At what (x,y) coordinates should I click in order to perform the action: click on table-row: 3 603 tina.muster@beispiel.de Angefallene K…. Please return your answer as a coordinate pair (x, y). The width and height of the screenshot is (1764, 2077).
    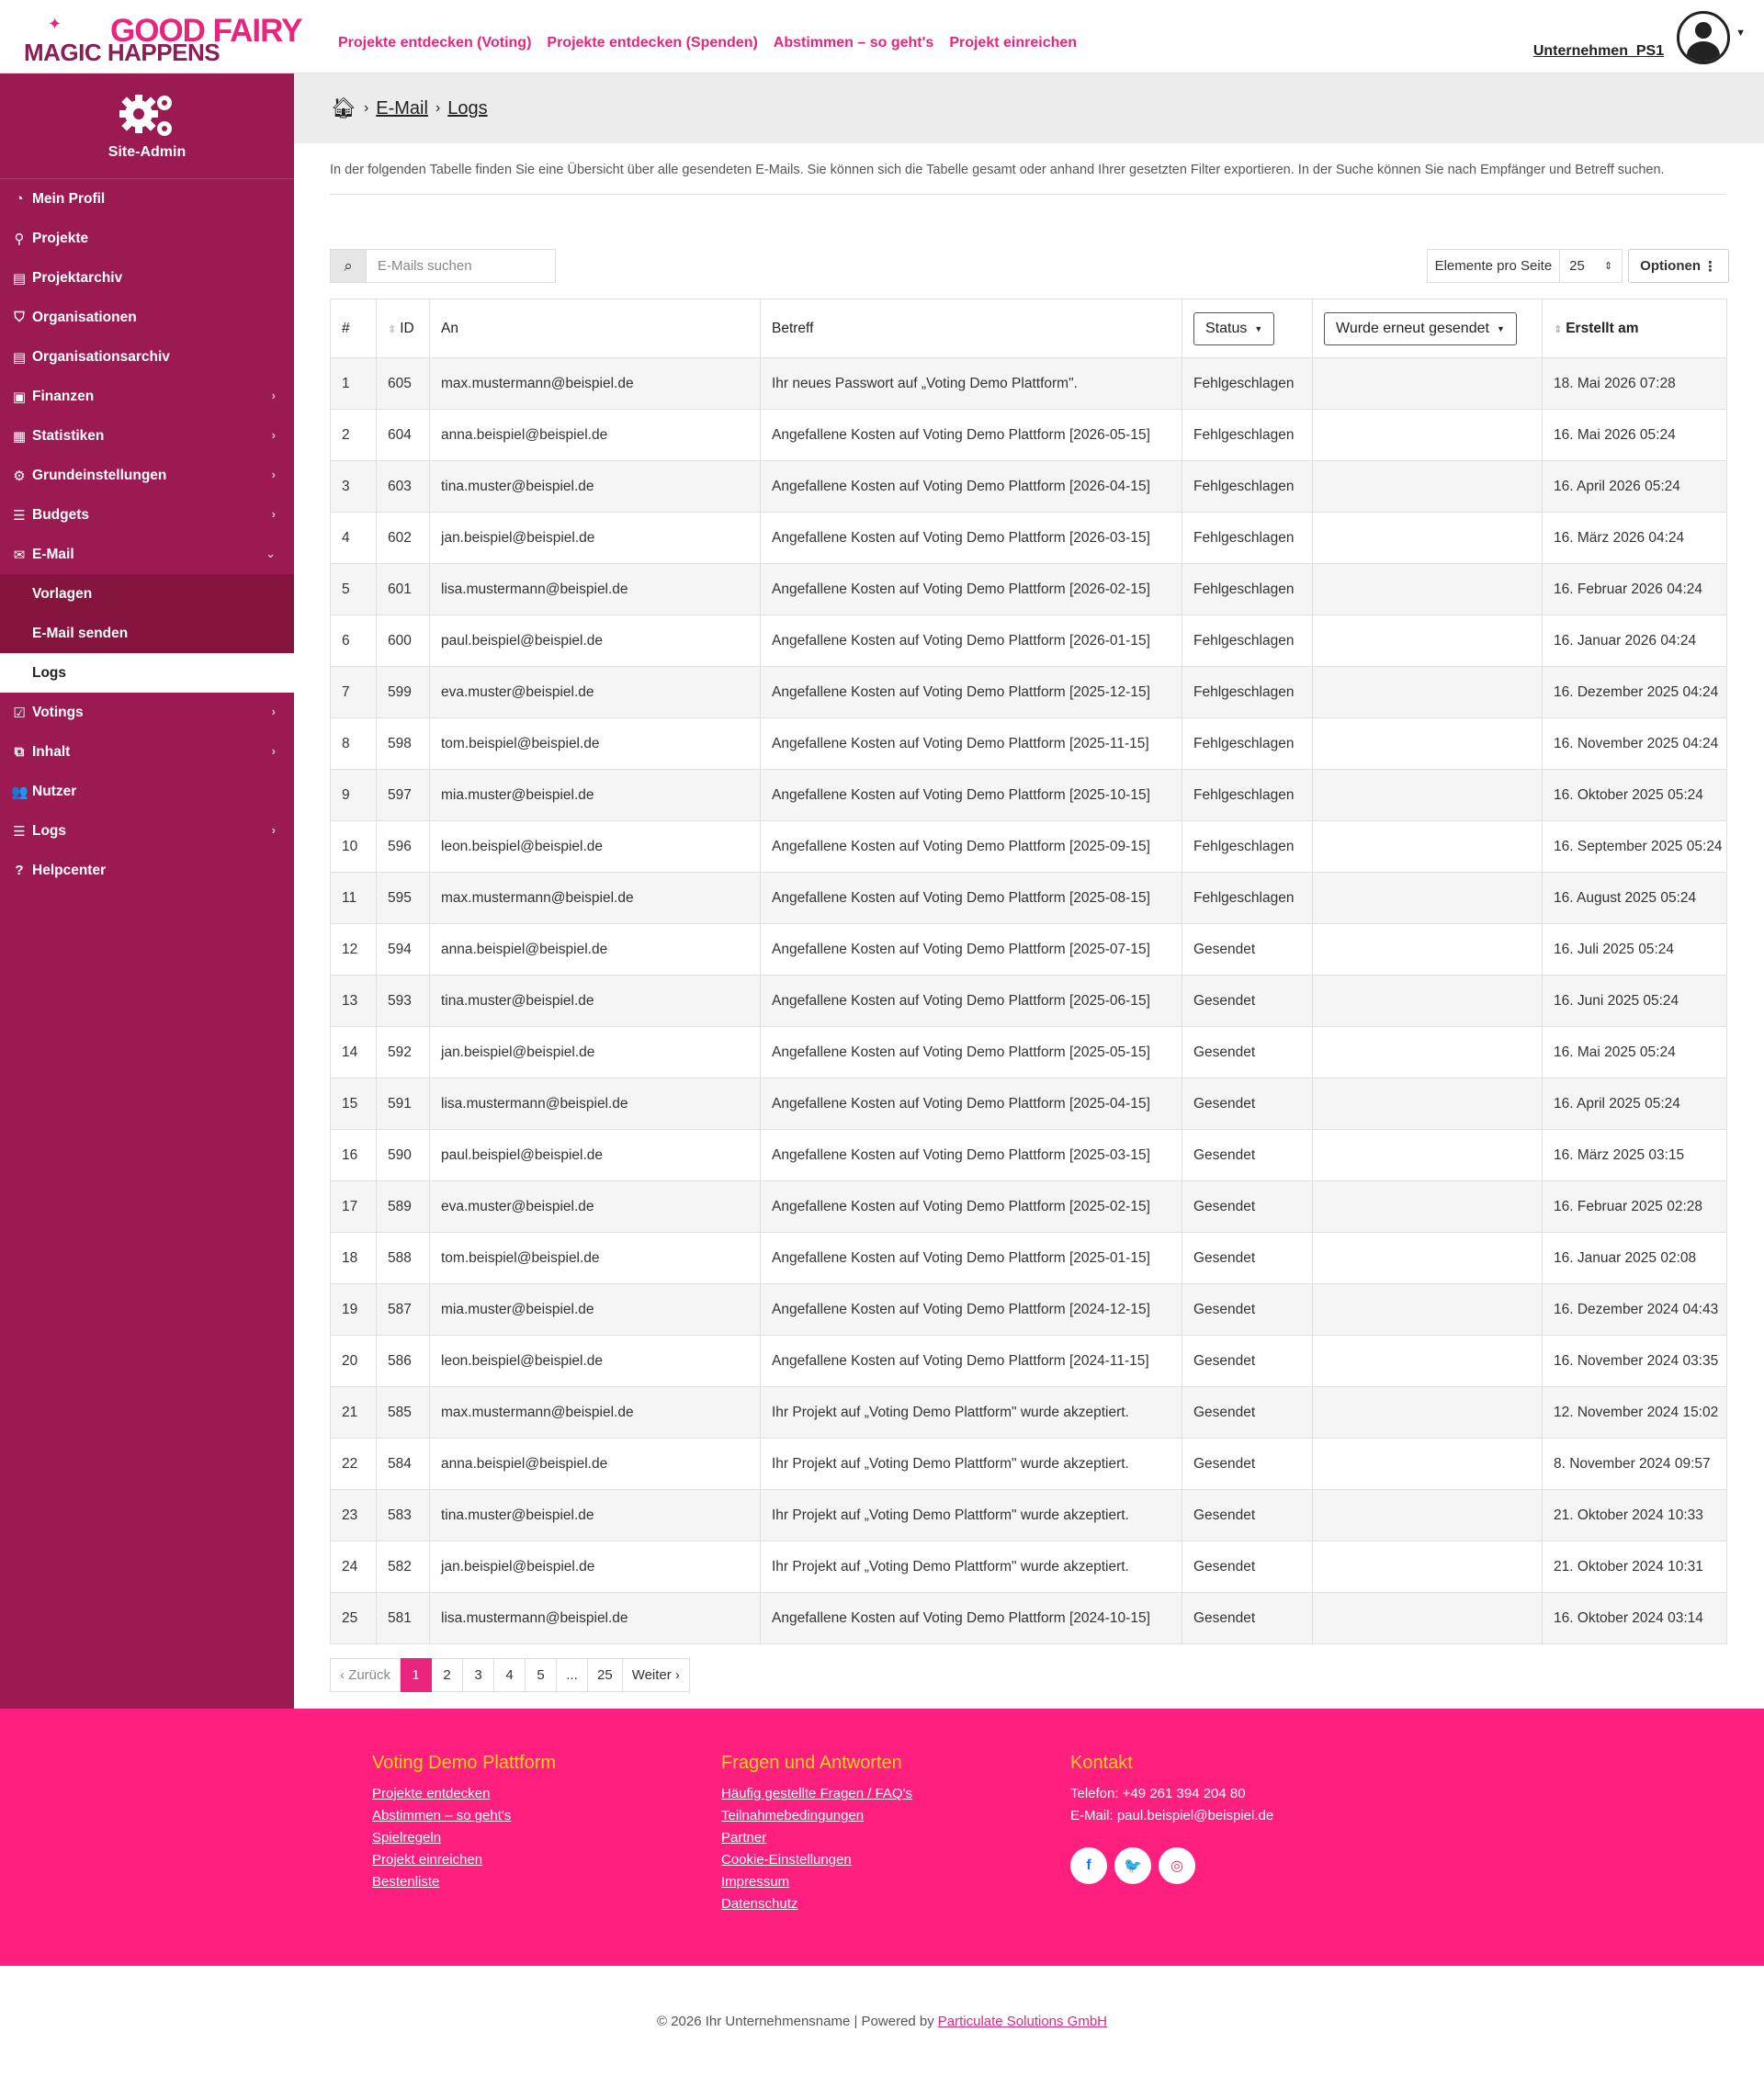
    Looking at the image, I should click on (1028, 486).